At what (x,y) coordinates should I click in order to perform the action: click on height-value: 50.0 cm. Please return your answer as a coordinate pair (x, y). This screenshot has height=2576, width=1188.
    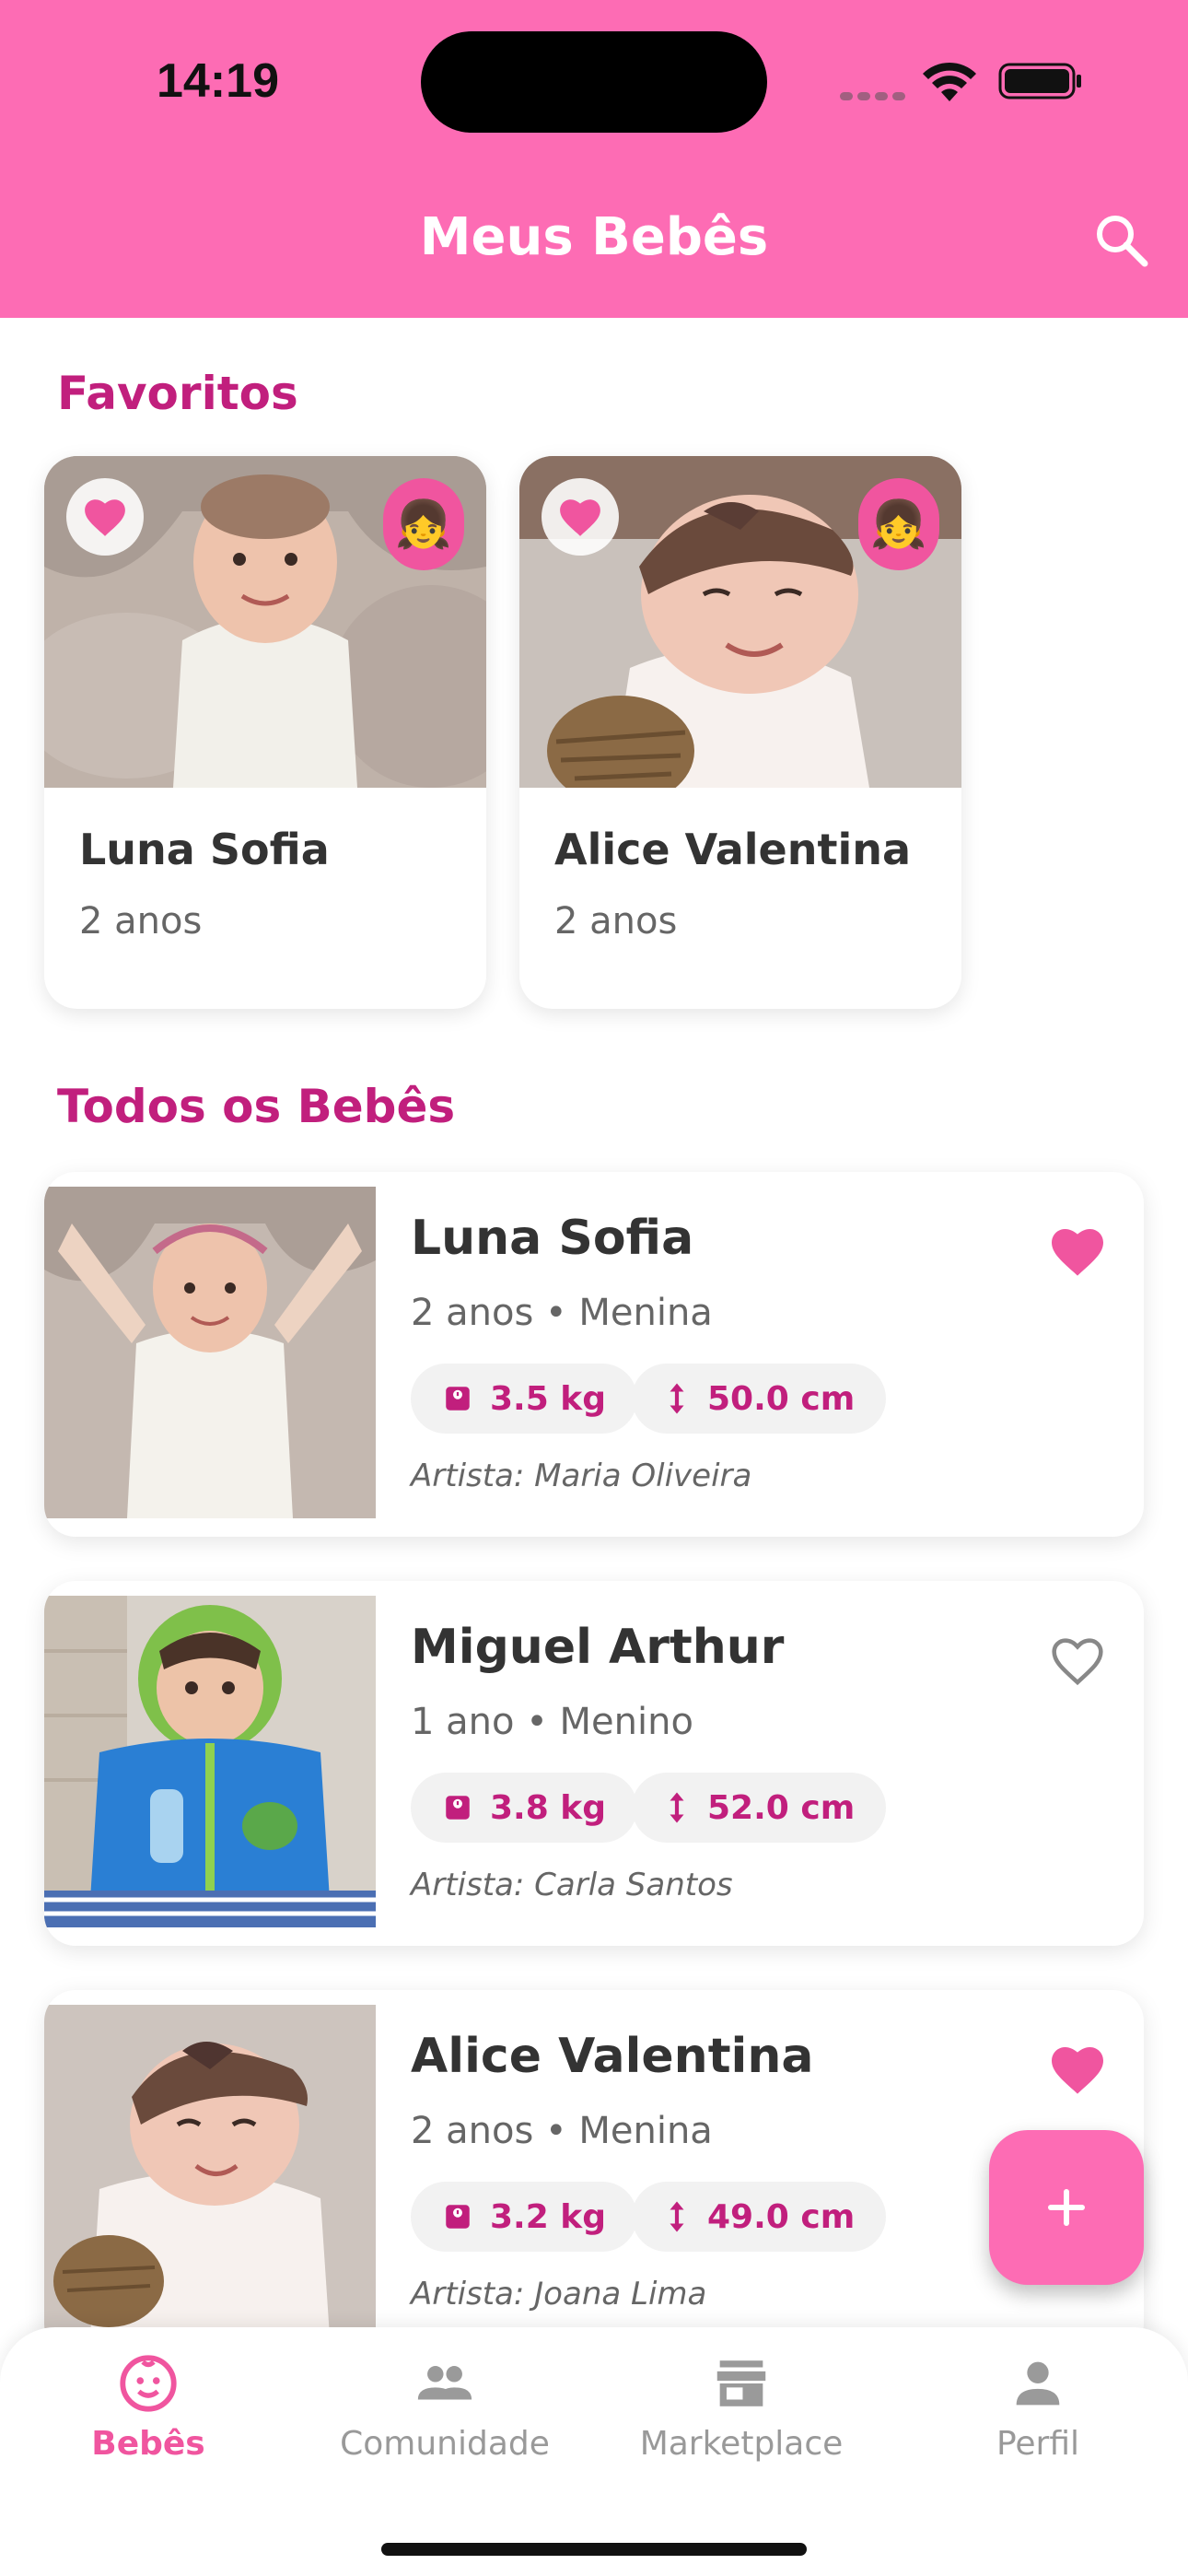
    Looking at the image, I should click on (781, 1398).